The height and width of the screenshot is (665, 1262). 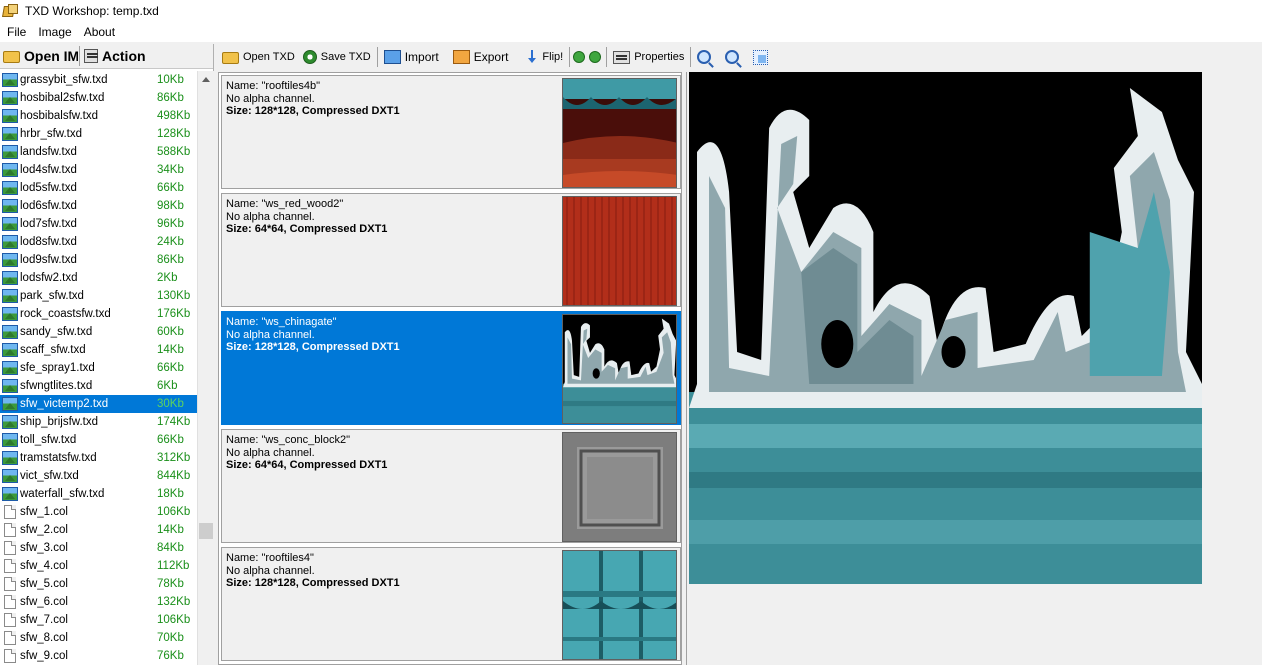 I want to click on file-size: 78Kb, so click(x=170, y=584).